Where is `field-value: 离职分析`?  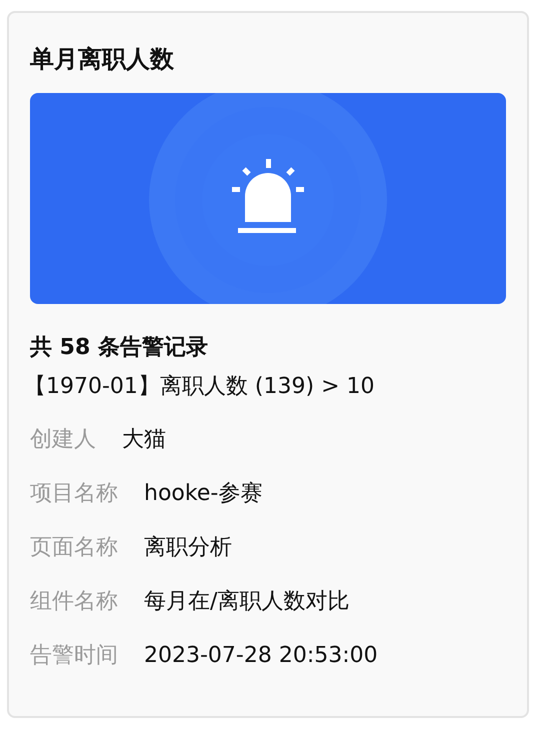 field-value: 离职分析 is located at coordinates (188, 548).